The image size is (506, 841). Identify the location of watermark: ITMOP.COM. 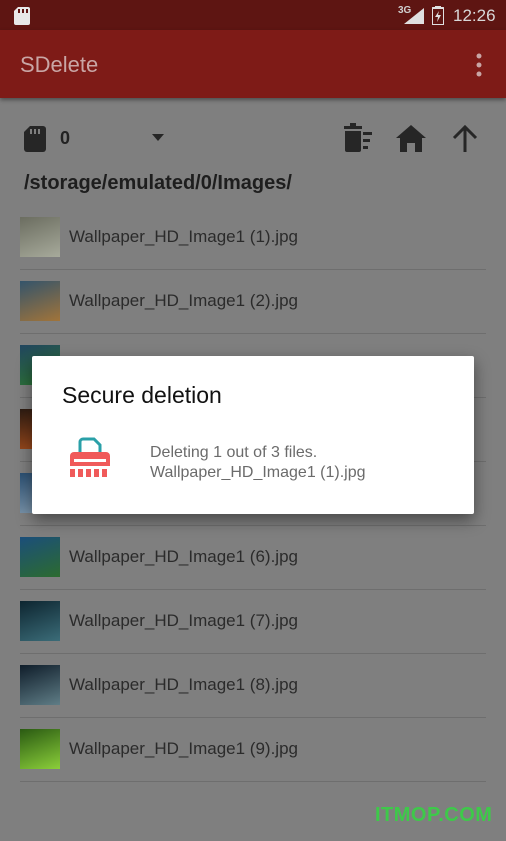
(434, 815).